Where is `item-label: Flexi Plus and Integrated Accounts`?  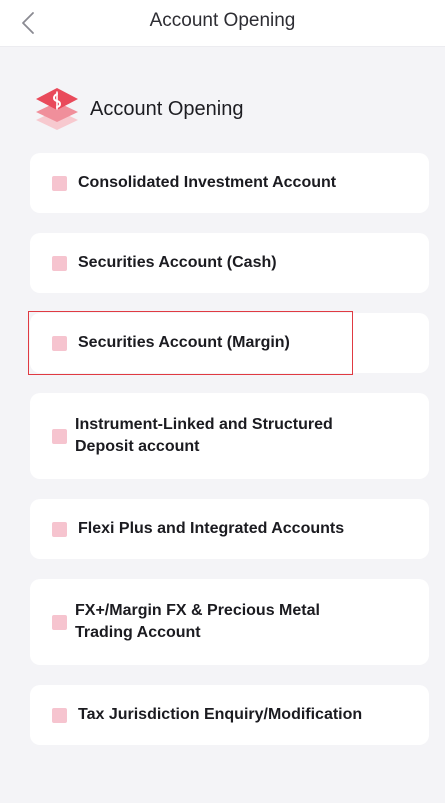
item-label: Flexi Plus and Integrated Accounts is located at coordinates (211, 528).